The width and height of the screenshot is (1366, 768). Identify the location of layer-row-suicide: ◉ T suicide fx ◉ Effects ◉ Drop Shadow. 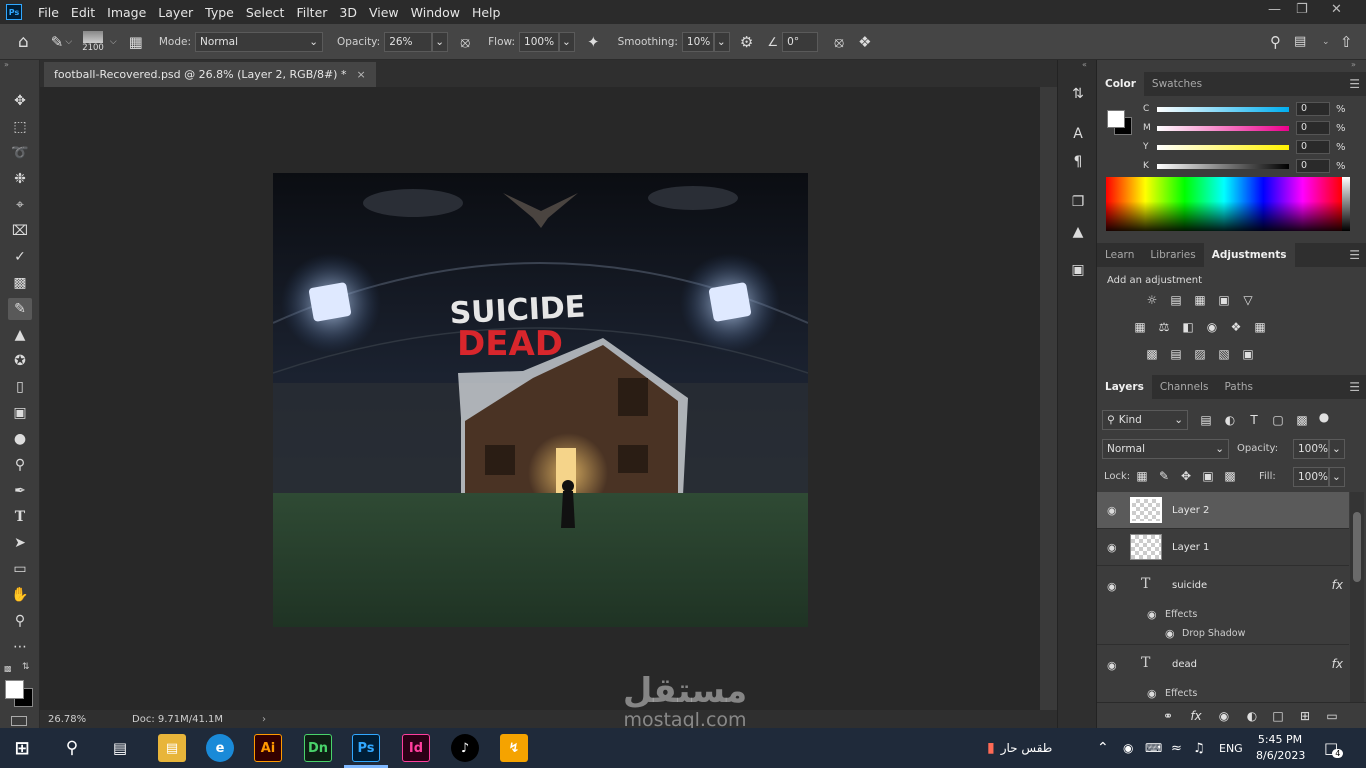
(1223, 605).